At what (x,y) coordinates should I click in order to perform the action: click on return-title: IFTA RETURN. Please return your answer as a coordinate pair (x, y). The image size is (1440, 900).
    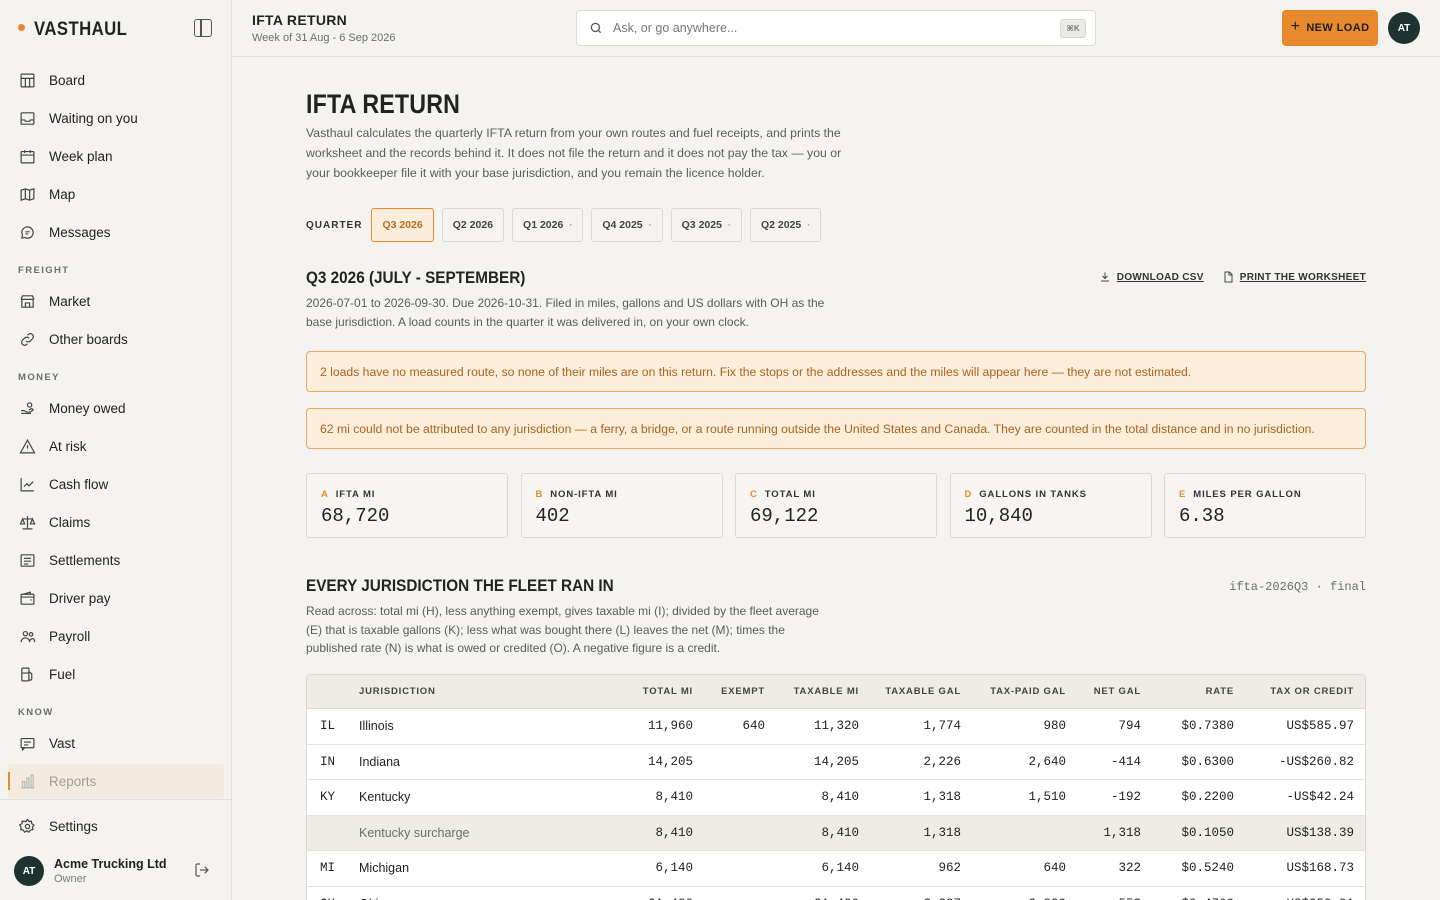
    Looking at the image, I should click on (383, 104).